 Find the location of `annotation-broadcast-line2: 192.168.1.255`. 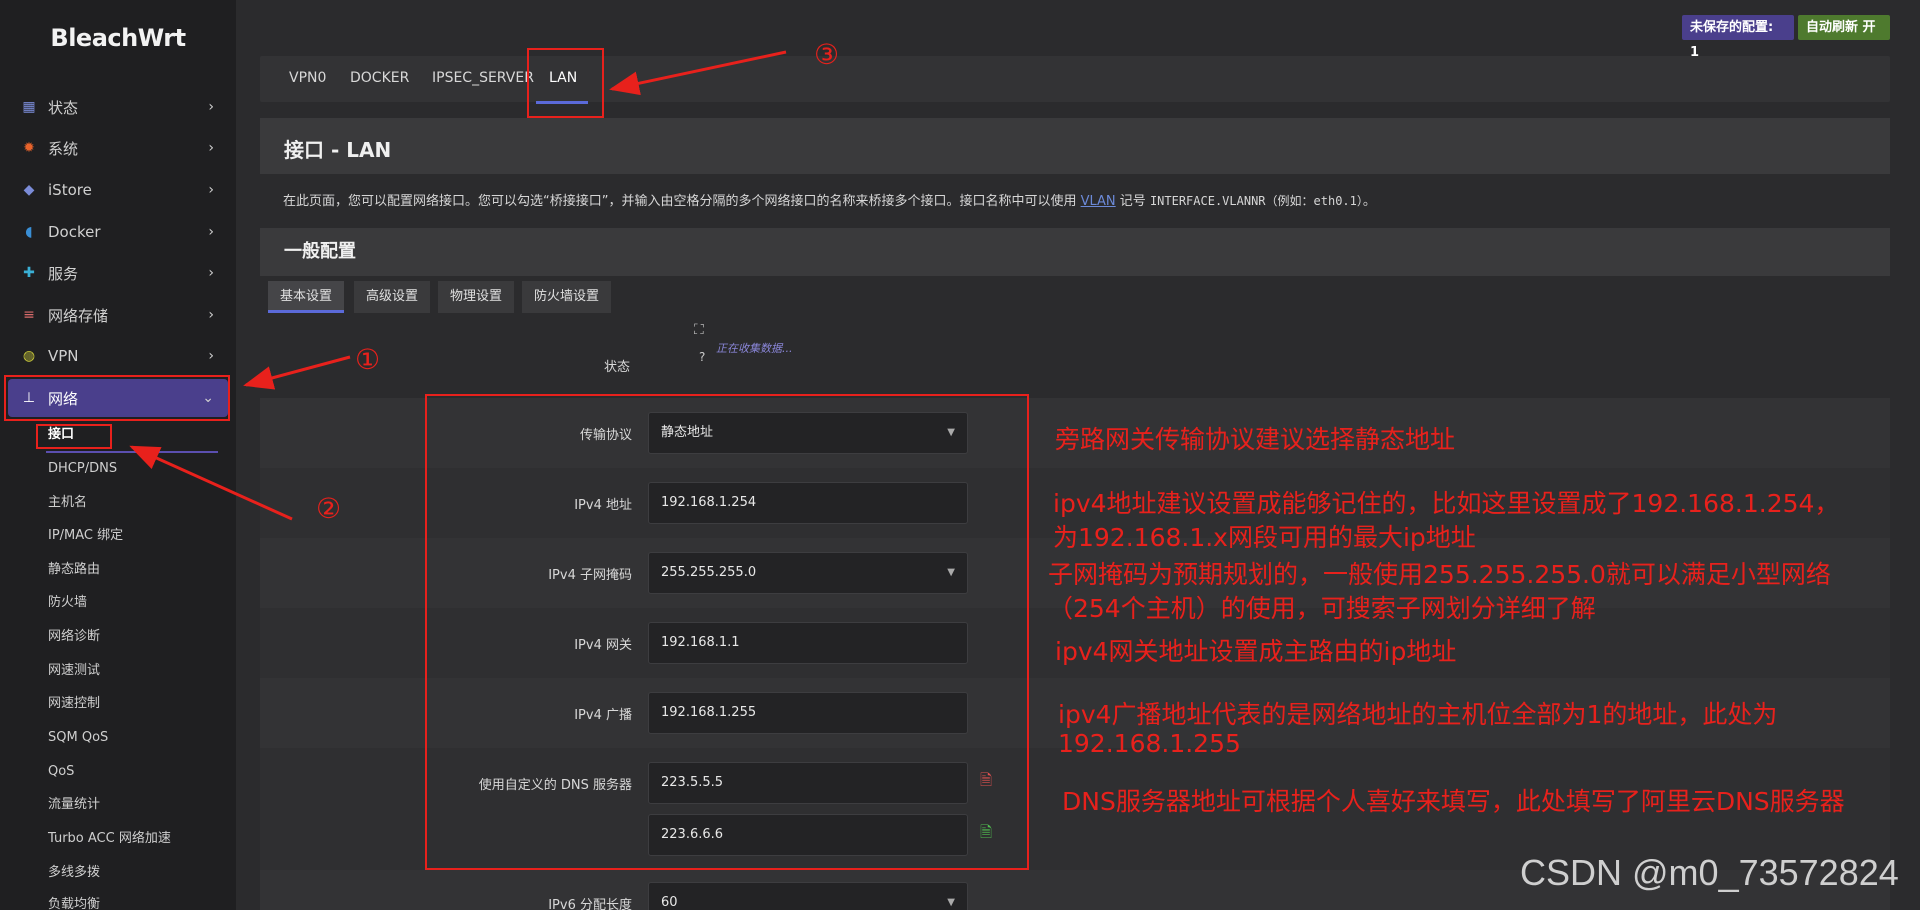

annotation-broadcast-line2: 192.168.1.255 is located at coordinates (1149, 743).